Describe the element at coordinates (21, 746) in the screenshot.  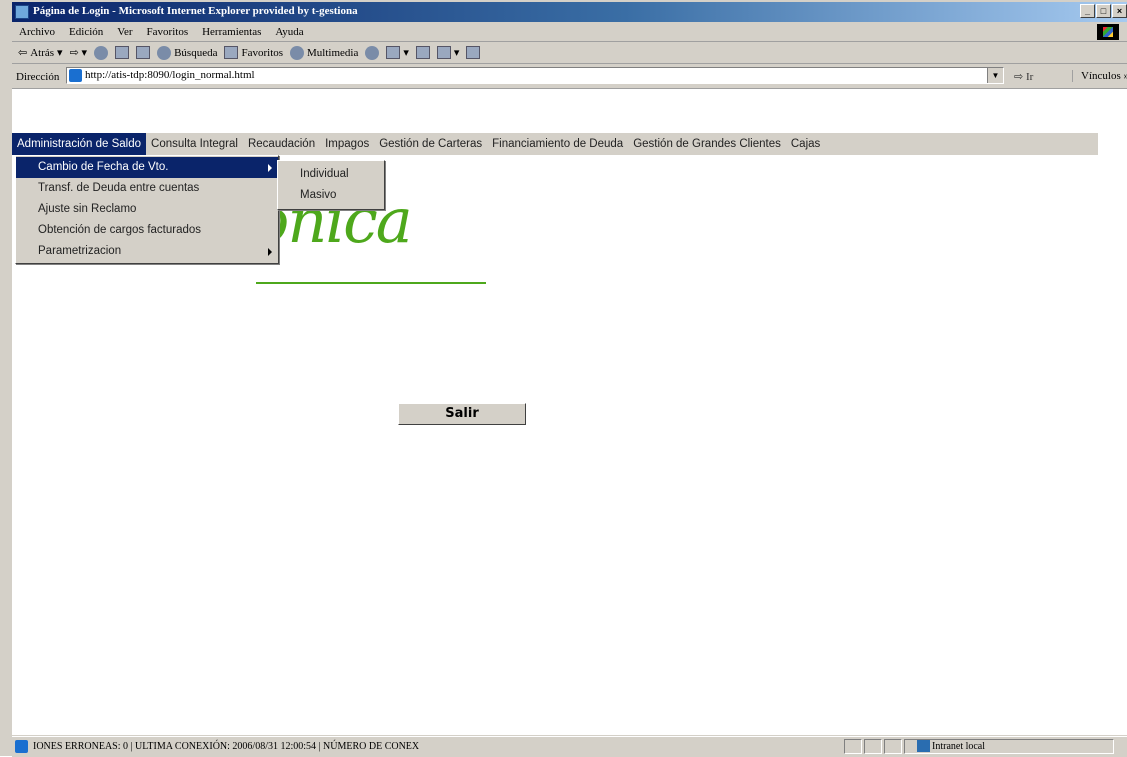
I see `page-status-icon` at that location.